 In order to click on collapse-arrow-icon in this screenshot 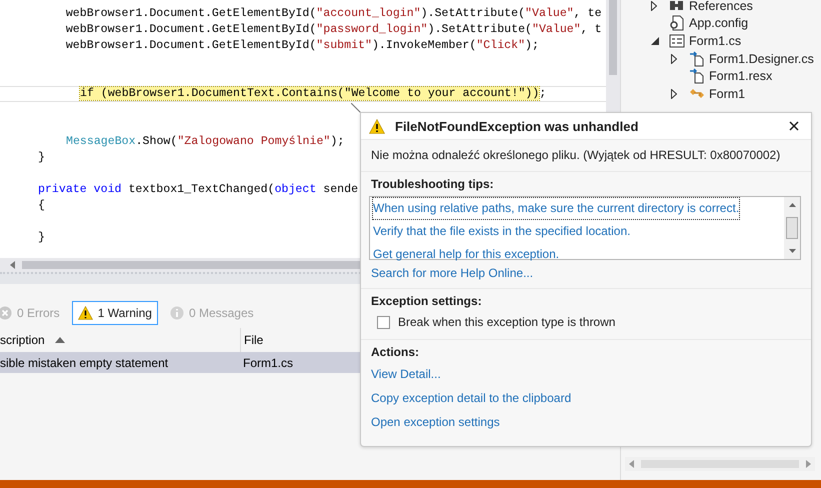, I will do `click(655, 40)`.